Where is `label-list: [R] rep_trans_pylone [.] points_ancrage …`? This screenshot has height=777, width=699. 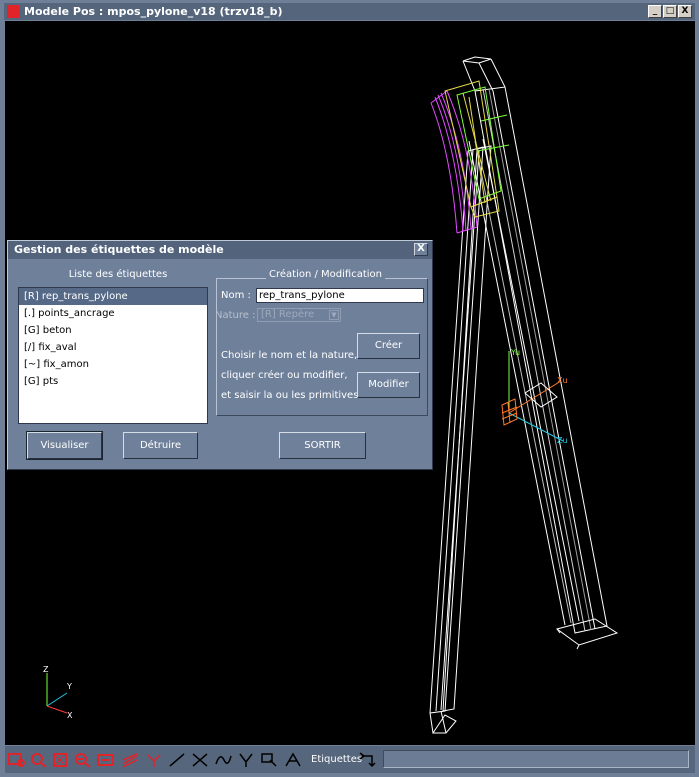
label-list: [R] rep_trans_pylone [.] points_ancrage … is located at coordinates (113, 355).